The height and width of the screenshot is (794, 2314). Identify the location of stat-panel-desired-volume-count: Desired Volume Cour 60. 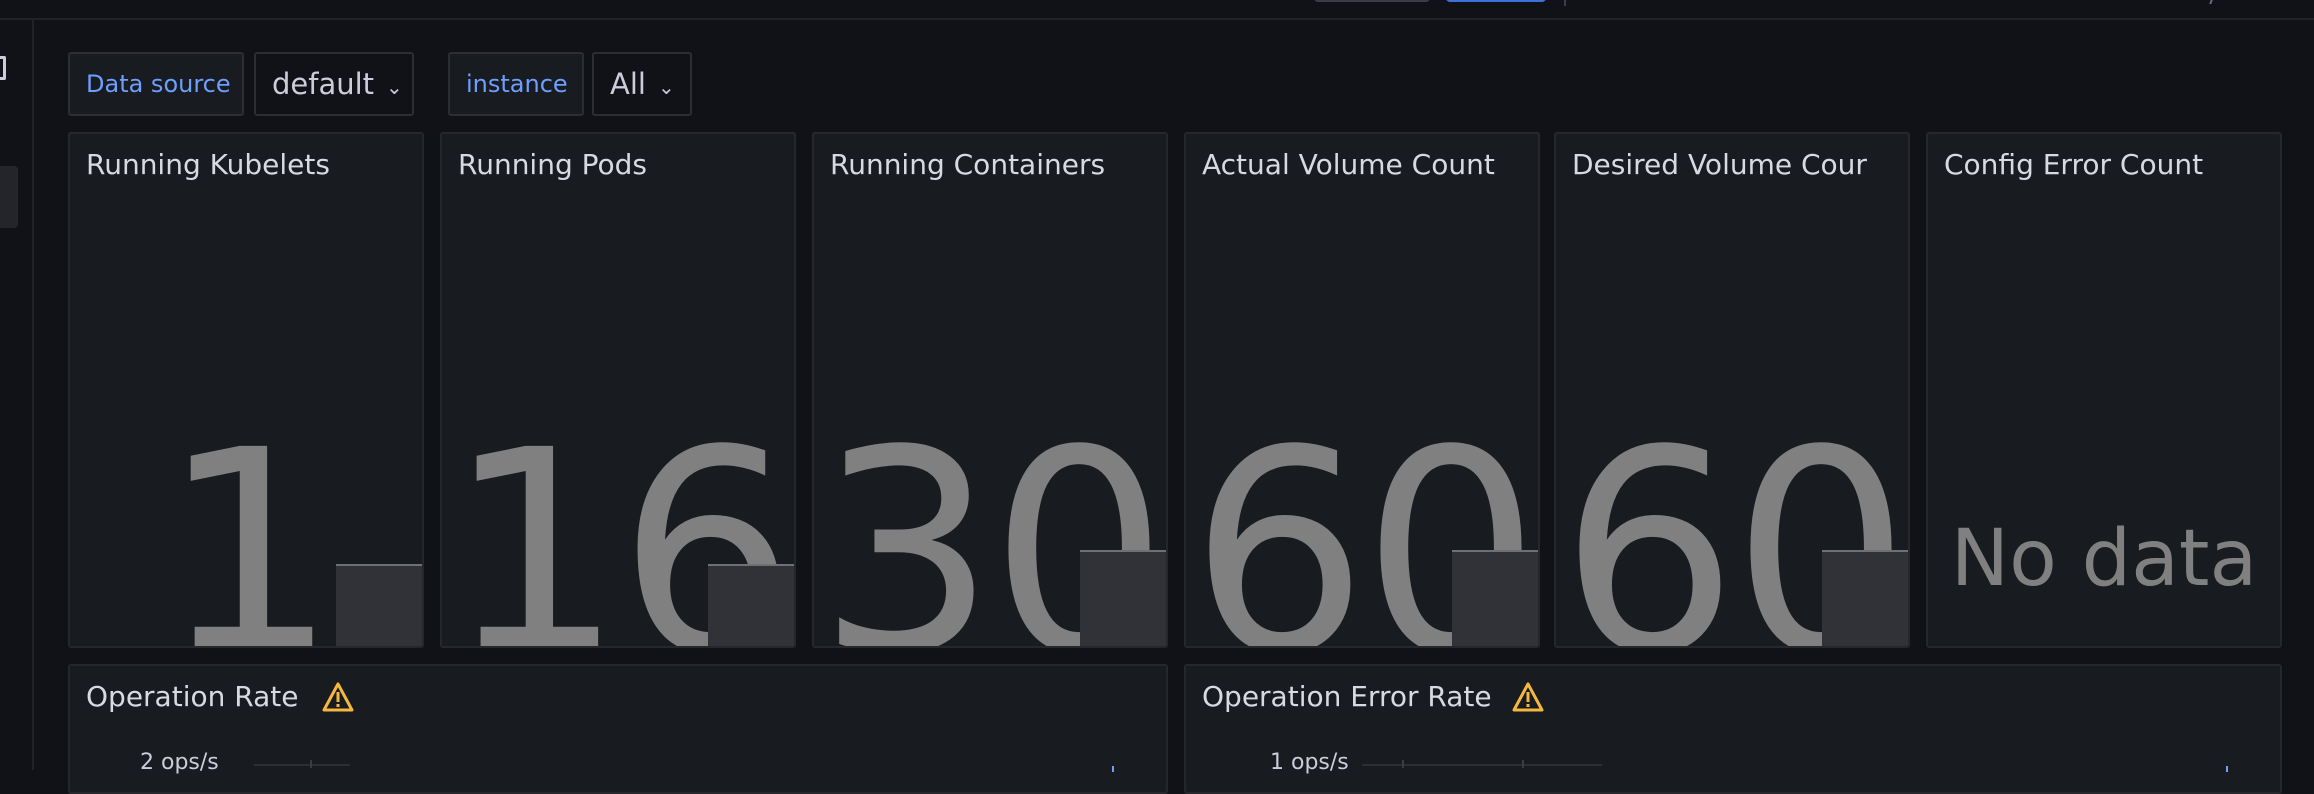
(1732, 390).